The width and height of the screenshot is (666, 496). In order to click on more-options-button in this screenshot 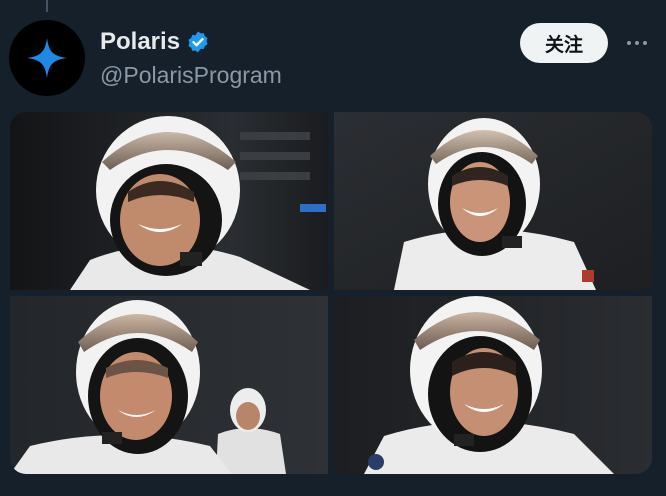, I will do `click(637, 43)`.